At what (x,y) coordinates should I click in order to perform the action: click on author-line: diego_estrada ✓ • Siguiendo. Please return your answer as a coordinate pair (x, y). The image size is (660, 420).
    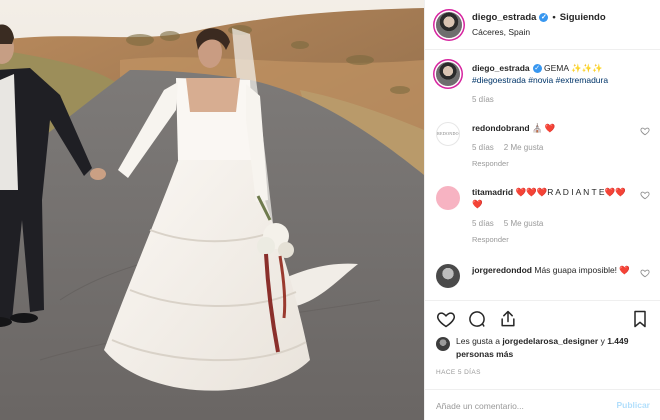
    Looking at the image, I should click on (539, 17).